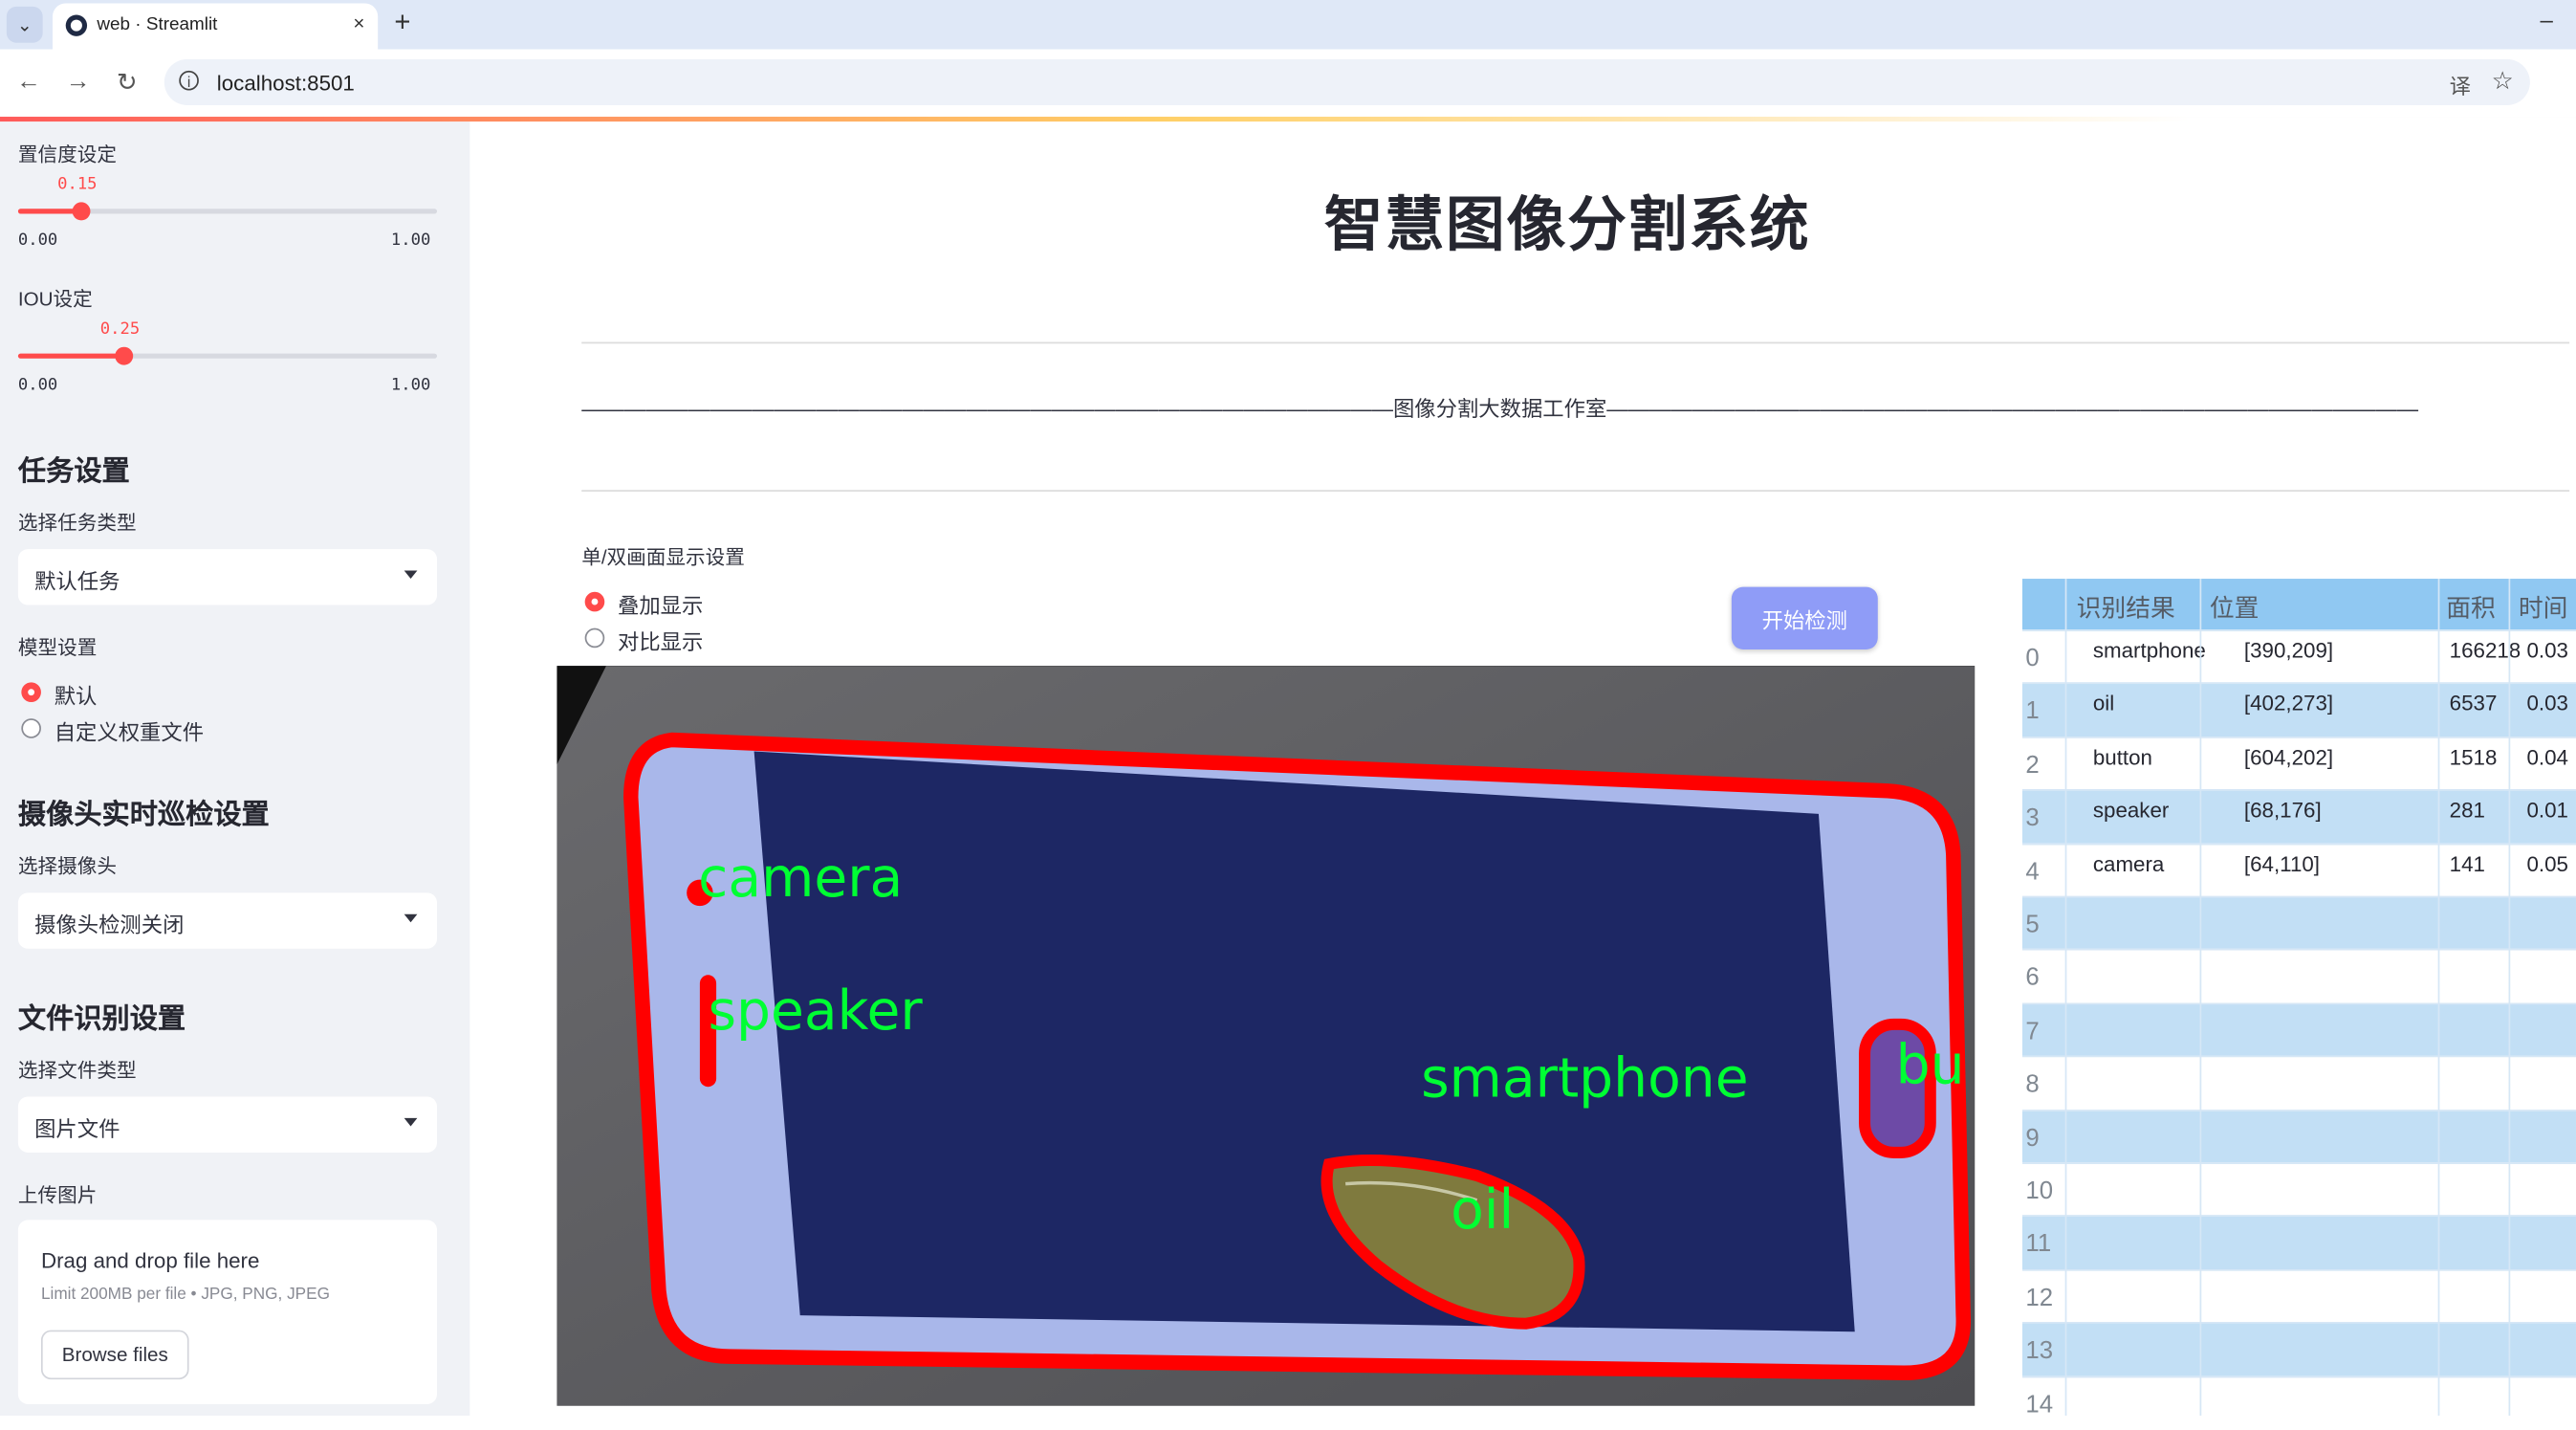 Image resolution: width=2576 pixels, height=1430 pixels. I want to click on new-tab-icon: +, so click(402, 23).